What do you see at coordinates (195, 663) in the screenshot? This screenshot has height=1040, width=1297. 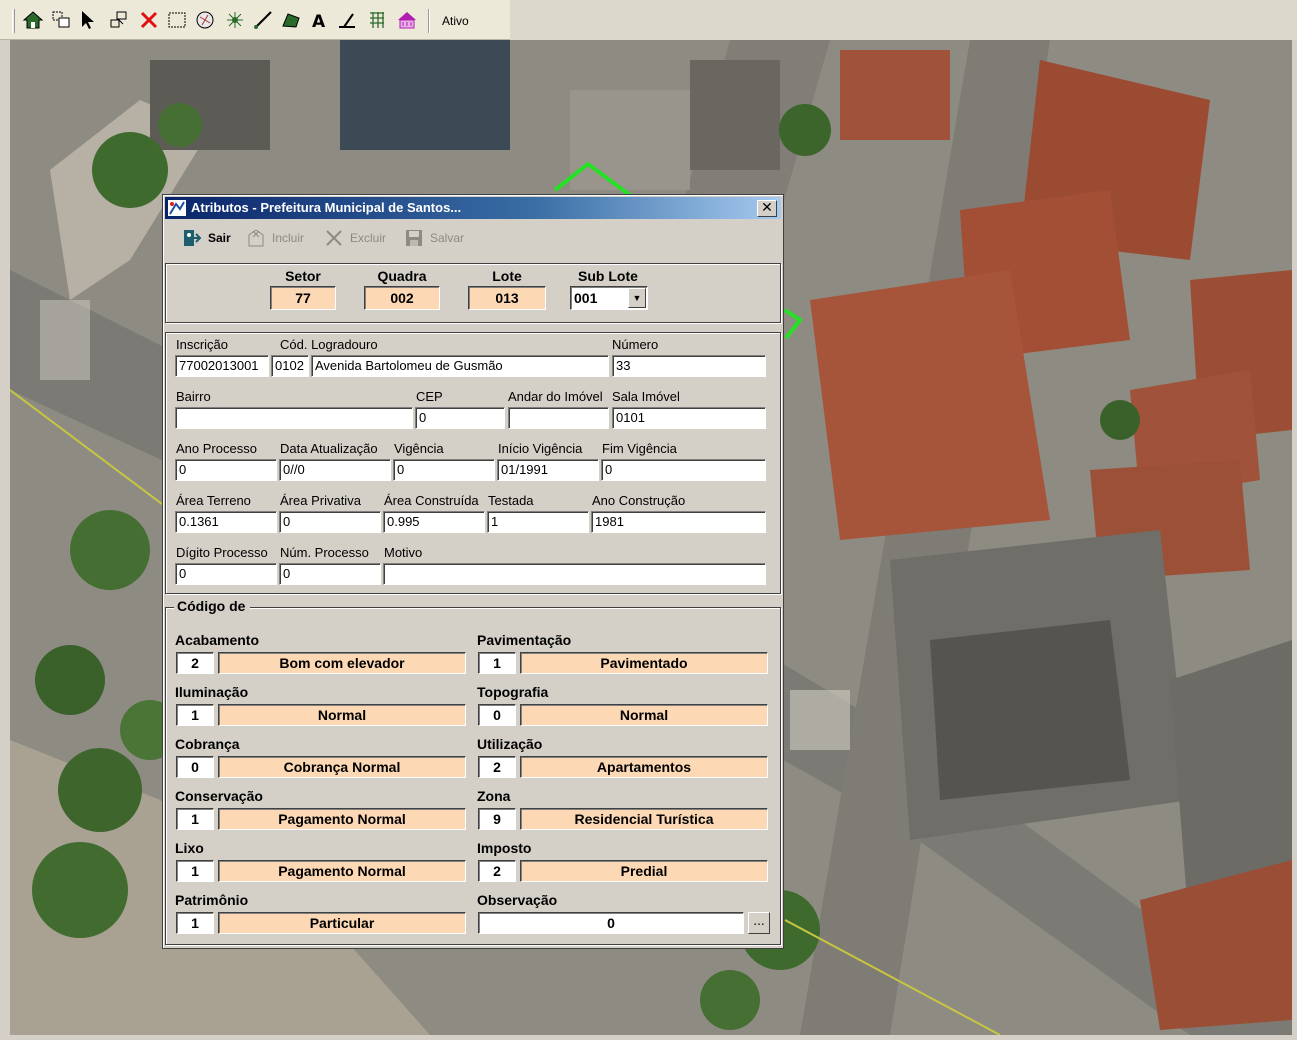 I see `acabamento-code: 2` at bounding box center [195, 663].